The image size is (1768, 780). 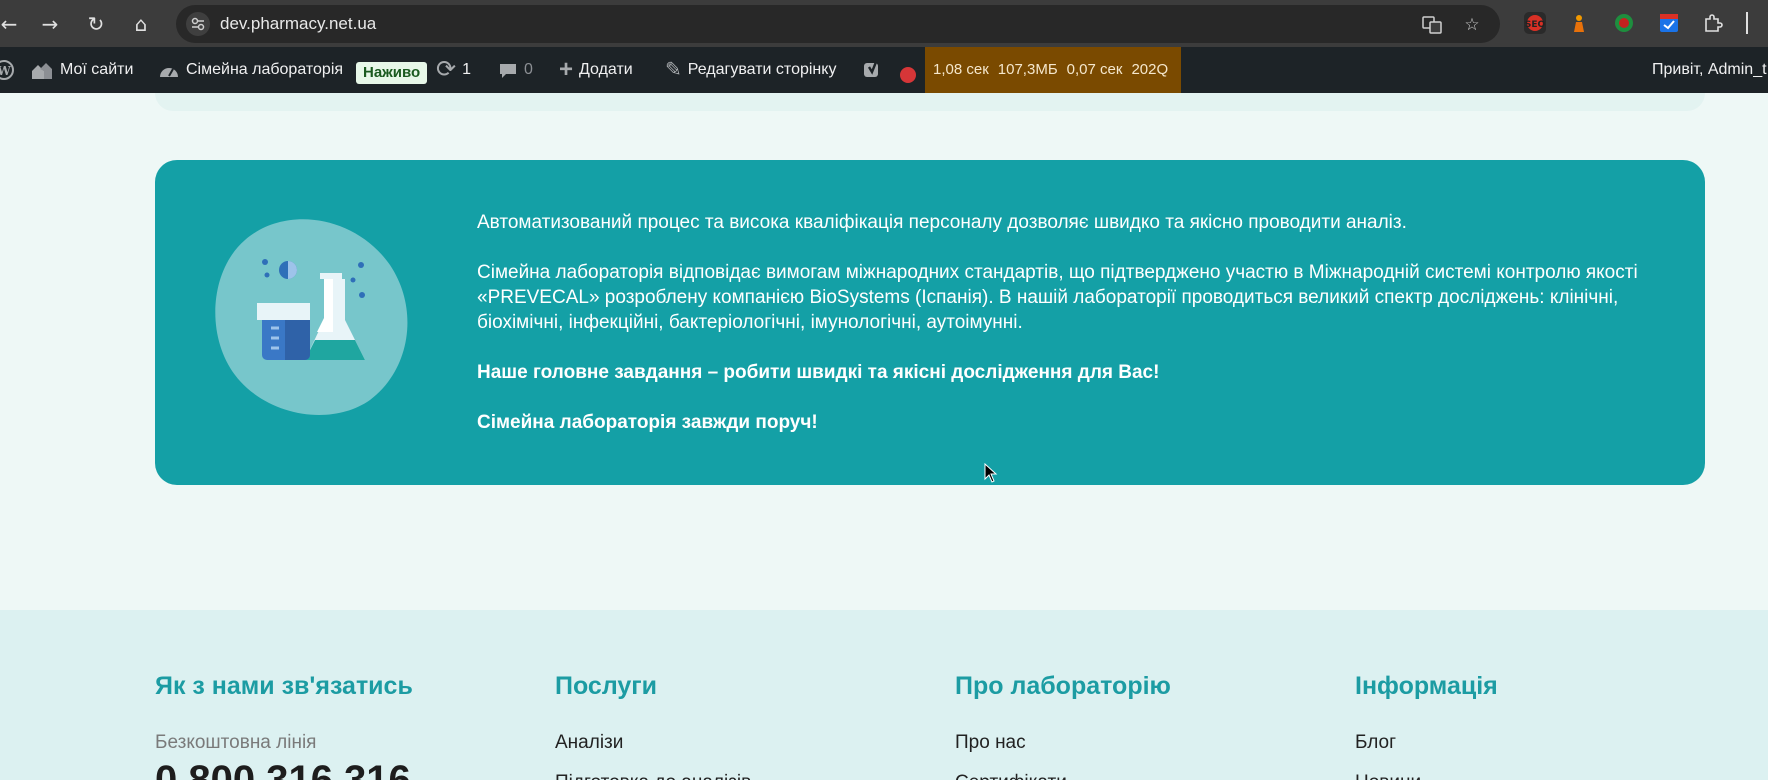 I want to click on dashboard-gauge-icon, so click(x=169, y=70).